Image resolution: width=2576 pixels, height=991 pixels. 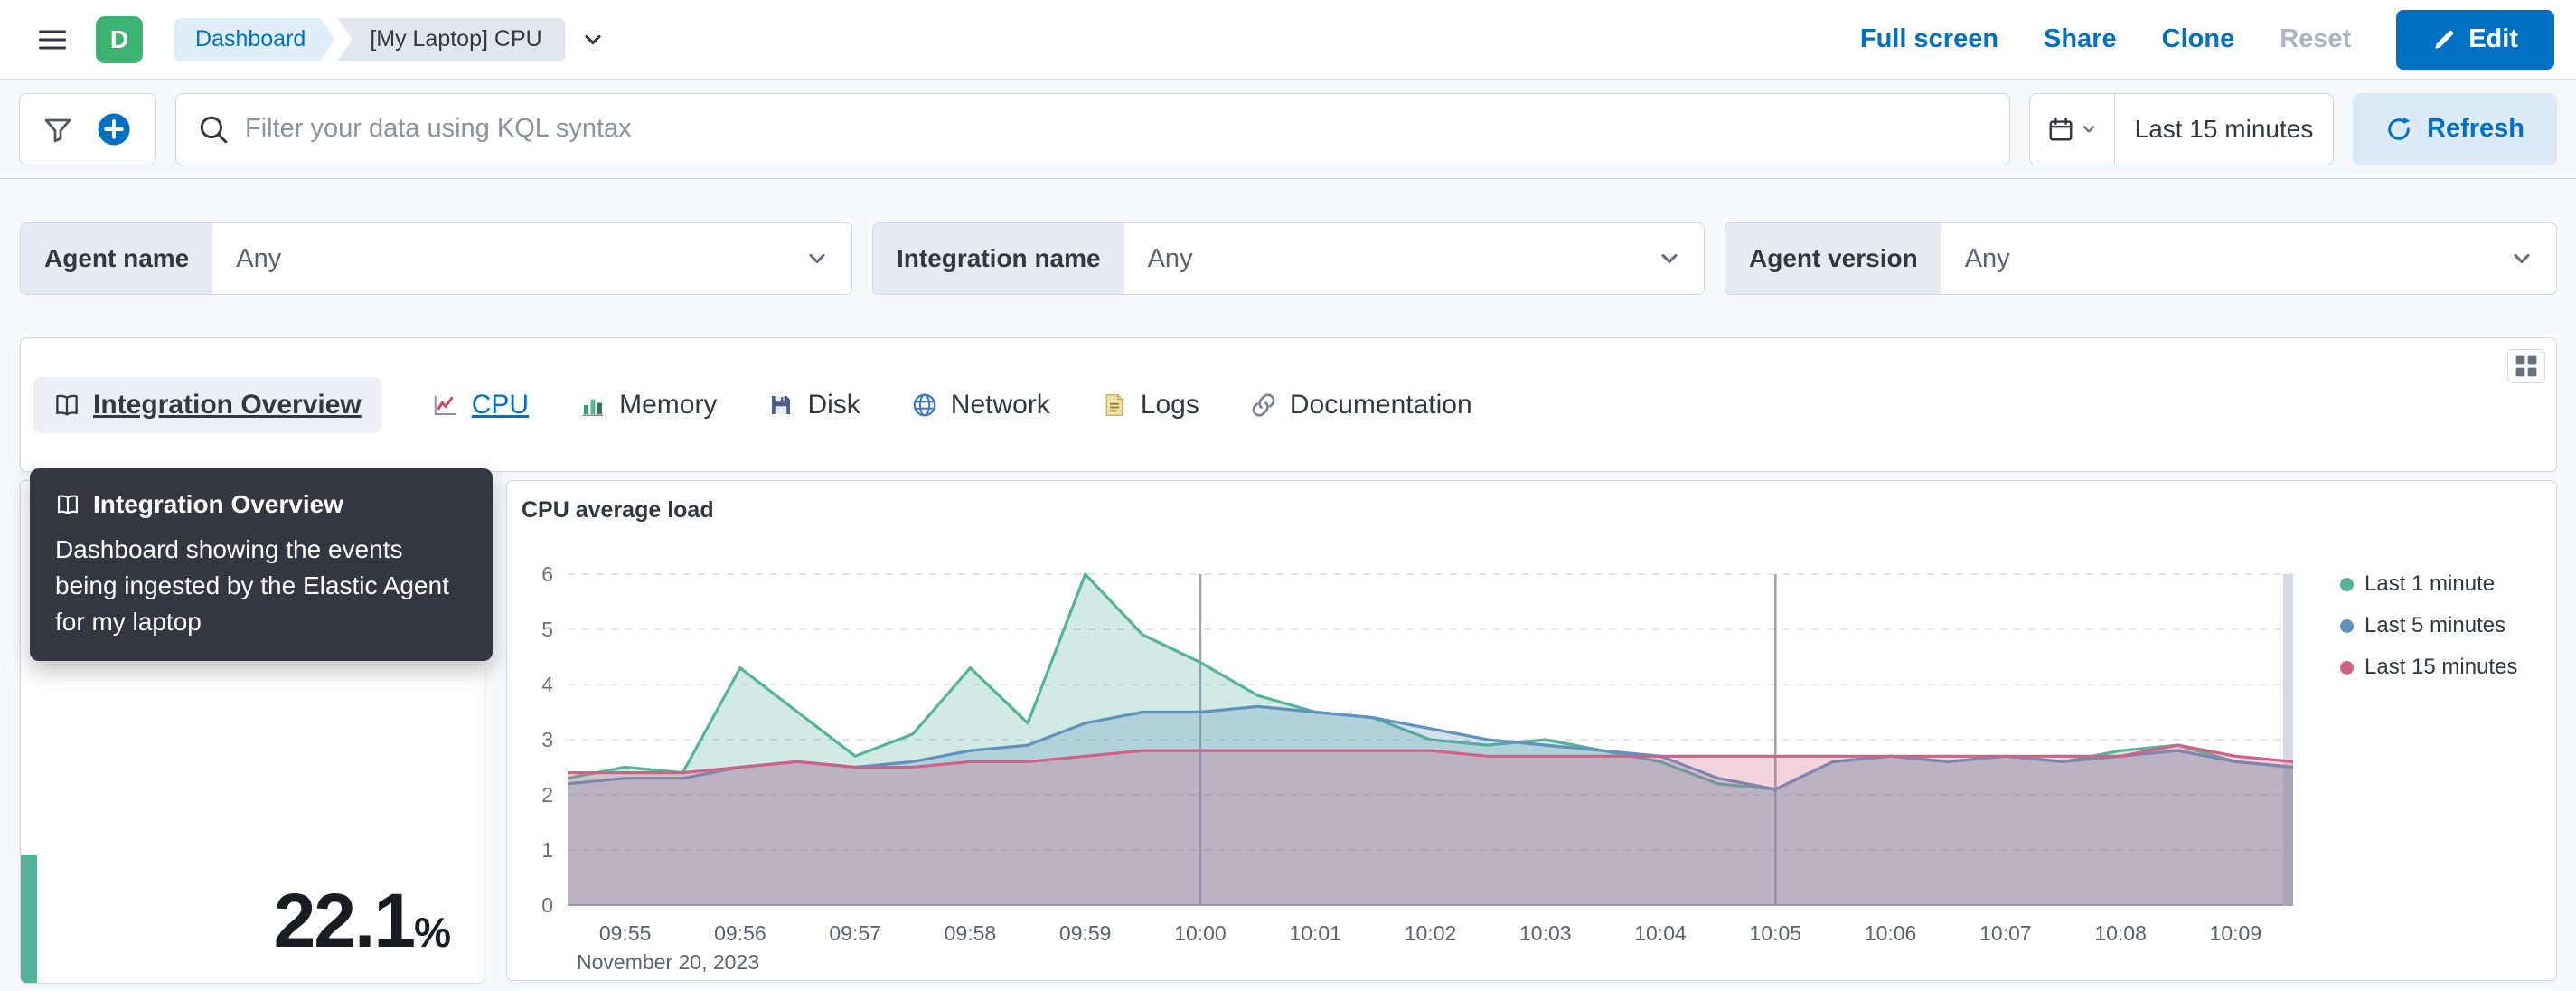 I want to click on panel-options-grid-icon, so click(x=2526, y=366).